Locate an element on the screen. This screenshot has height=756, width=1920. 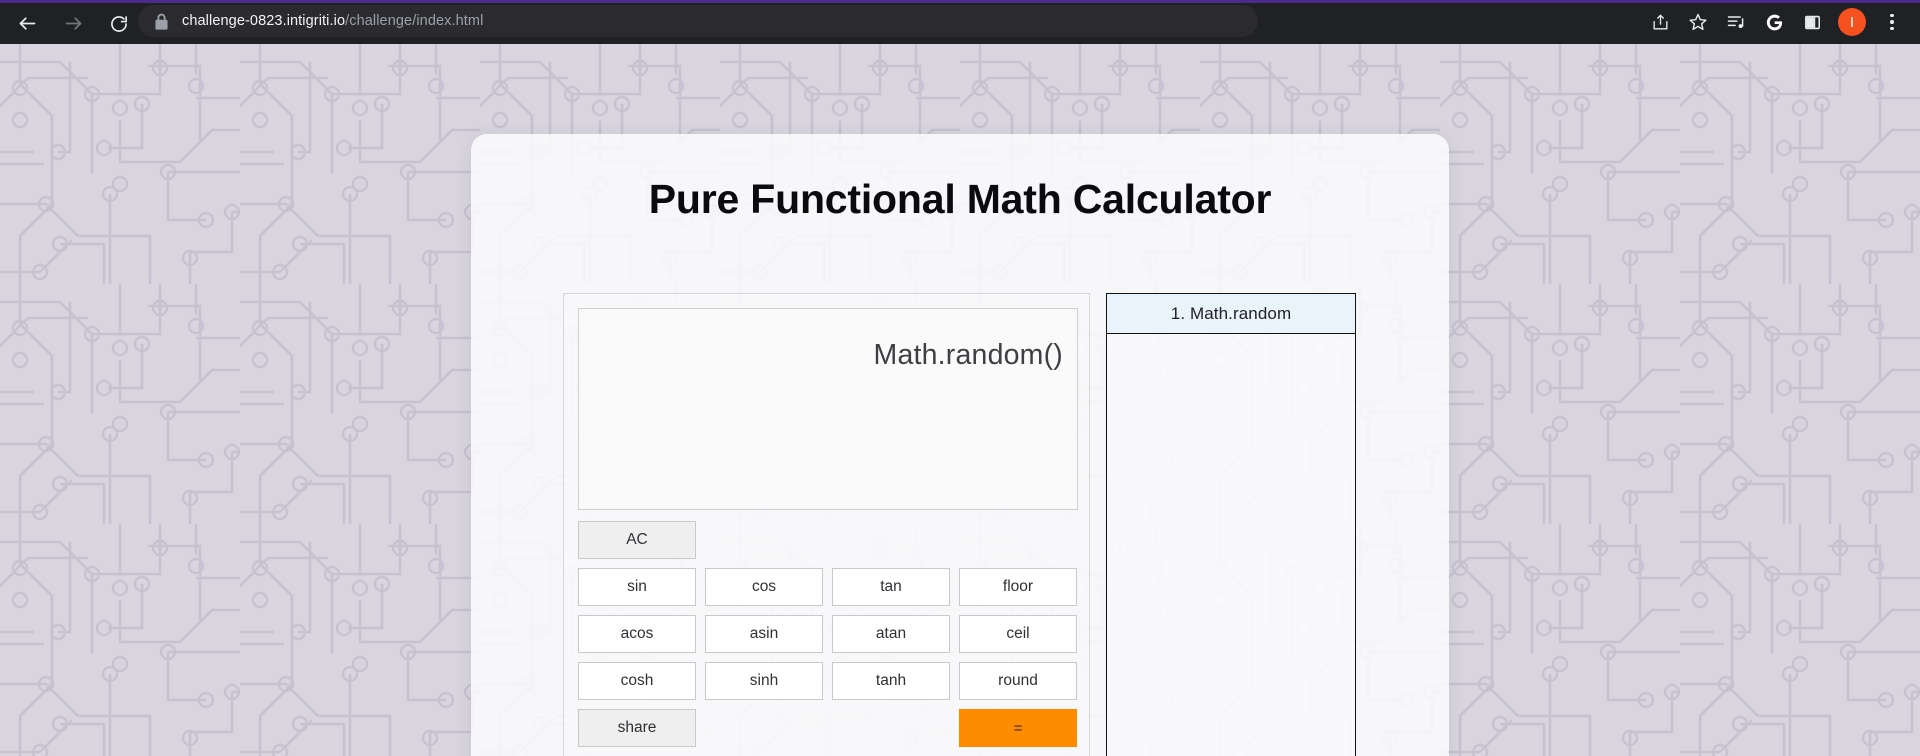
side-panel-icon is located at coordinates (1812, 22).